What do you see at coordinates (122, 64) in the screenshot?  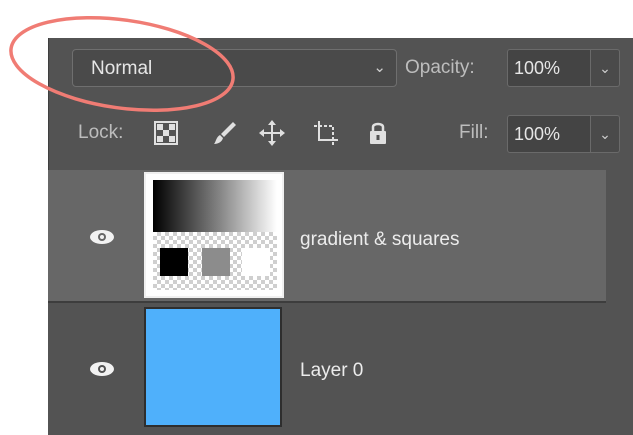 I see `annotation-circle` at bounding box center [122, 64].